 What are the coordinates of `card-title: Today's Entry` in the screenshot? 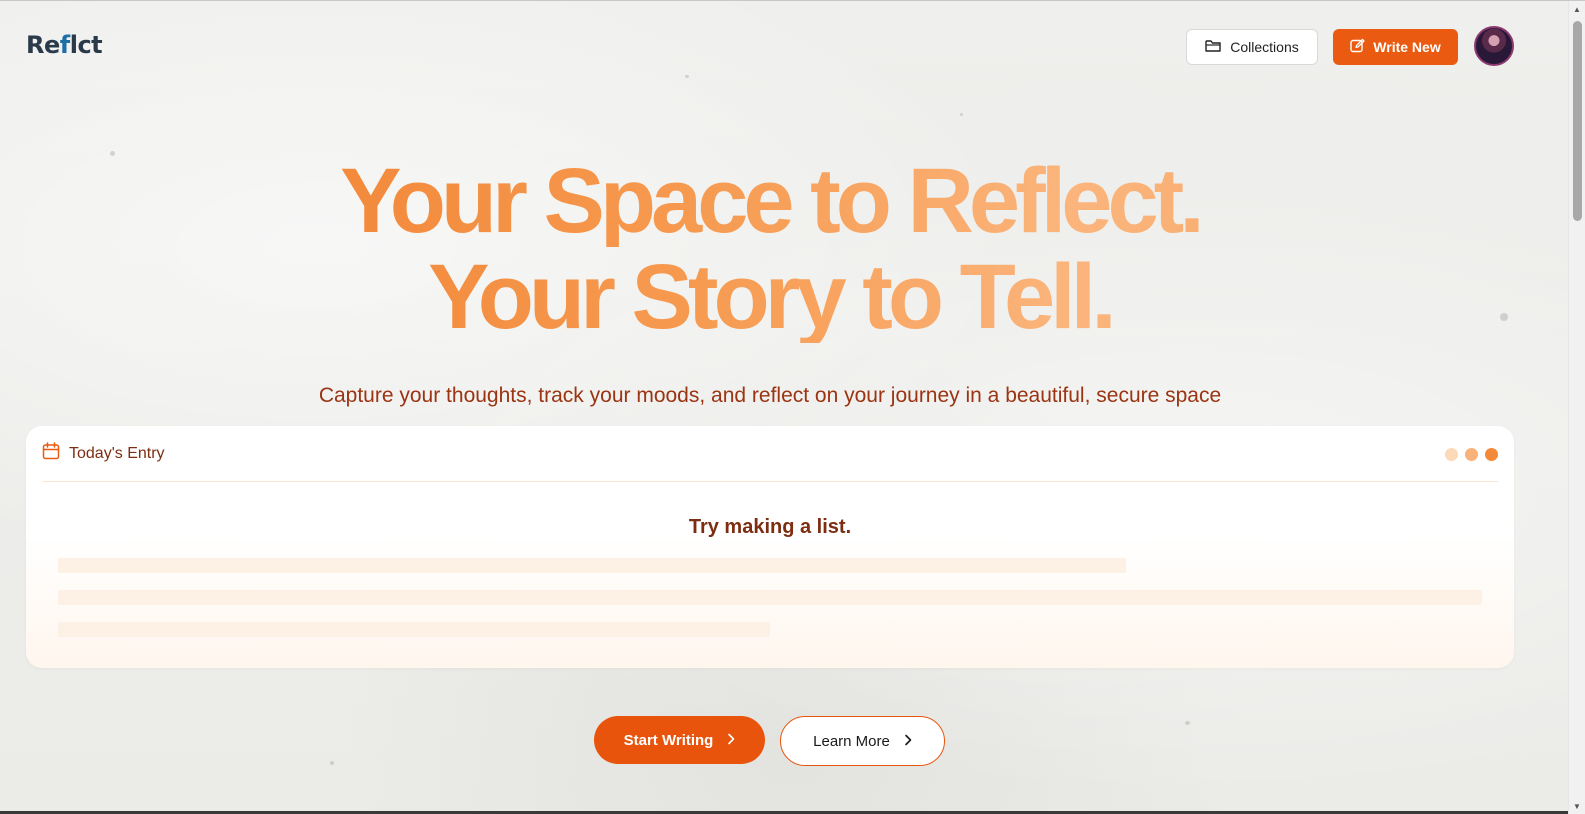 It's located at (117, 453).